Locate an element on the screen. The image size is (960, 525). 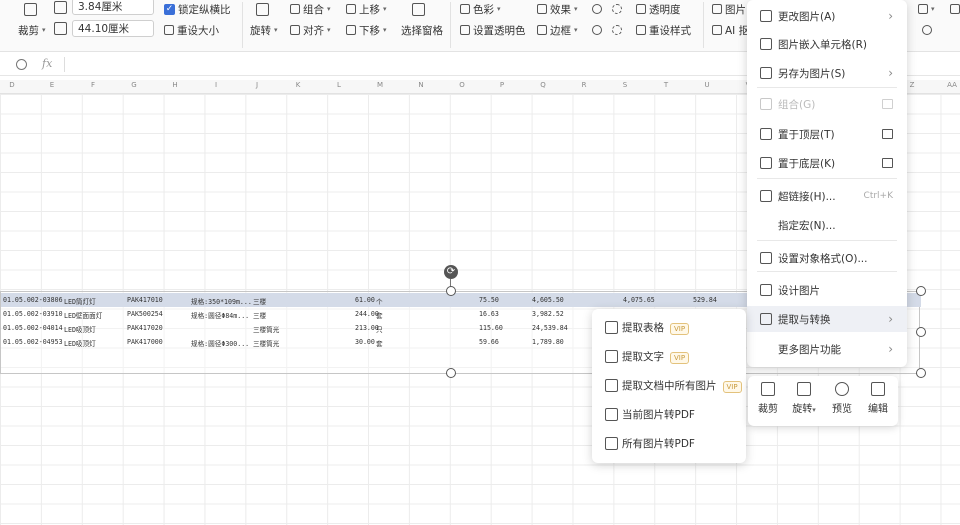
resize-handle-bottom is located at coordinates (451, 373).